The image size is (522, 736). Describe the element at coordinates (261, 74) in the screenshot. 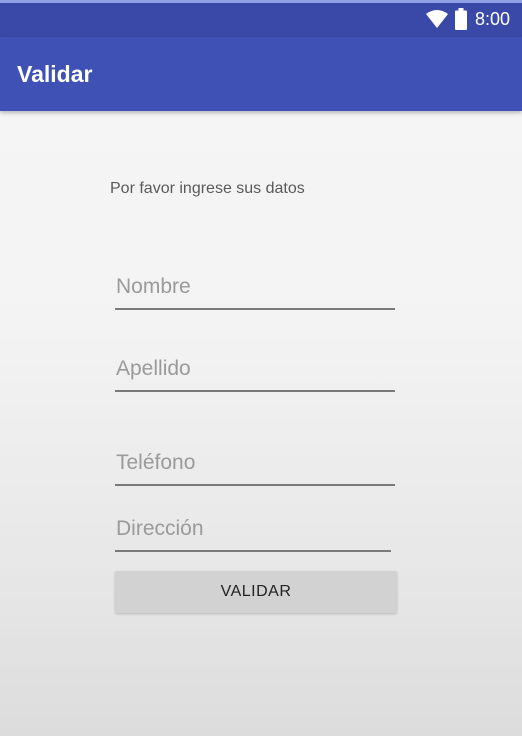

I see `app-bar: Validar` at that location.